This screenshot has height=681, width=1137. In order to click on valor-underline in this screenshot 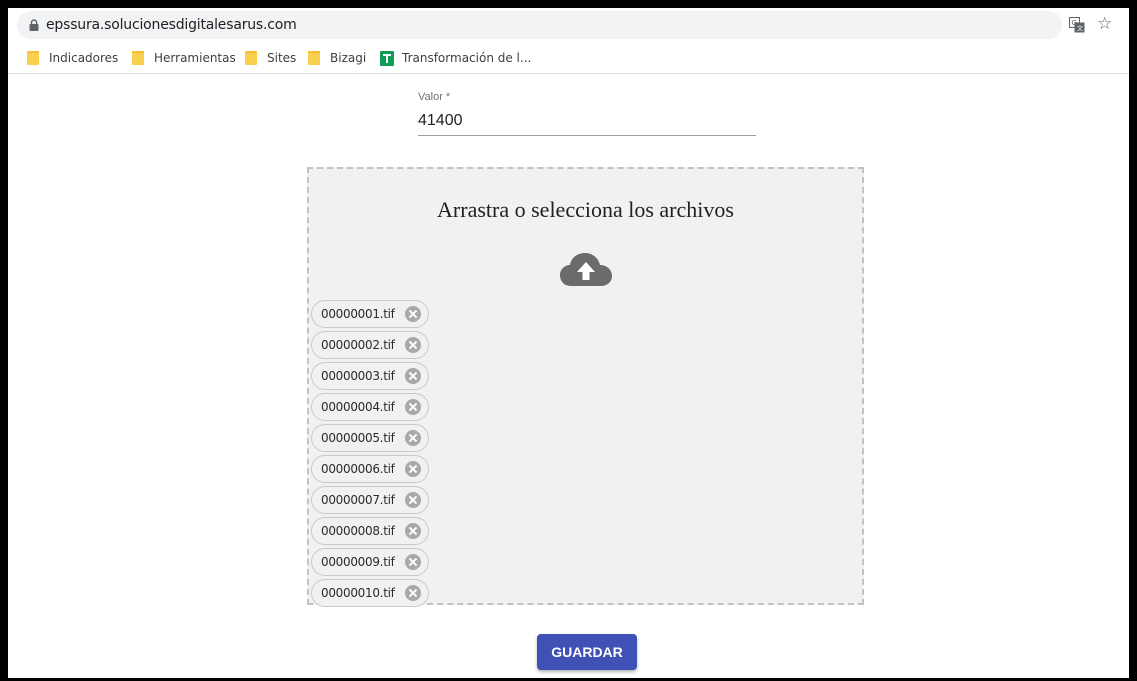, I will do `click(587, 135)`.